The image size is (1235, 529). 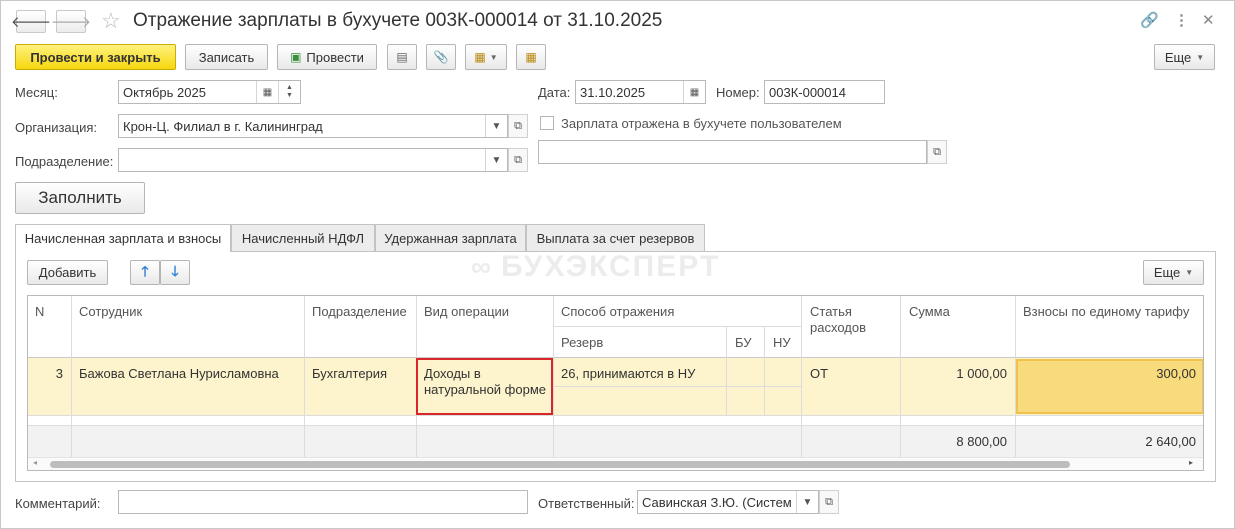 I want to click on header-department: Подразделение, so click(x=359, y=312).